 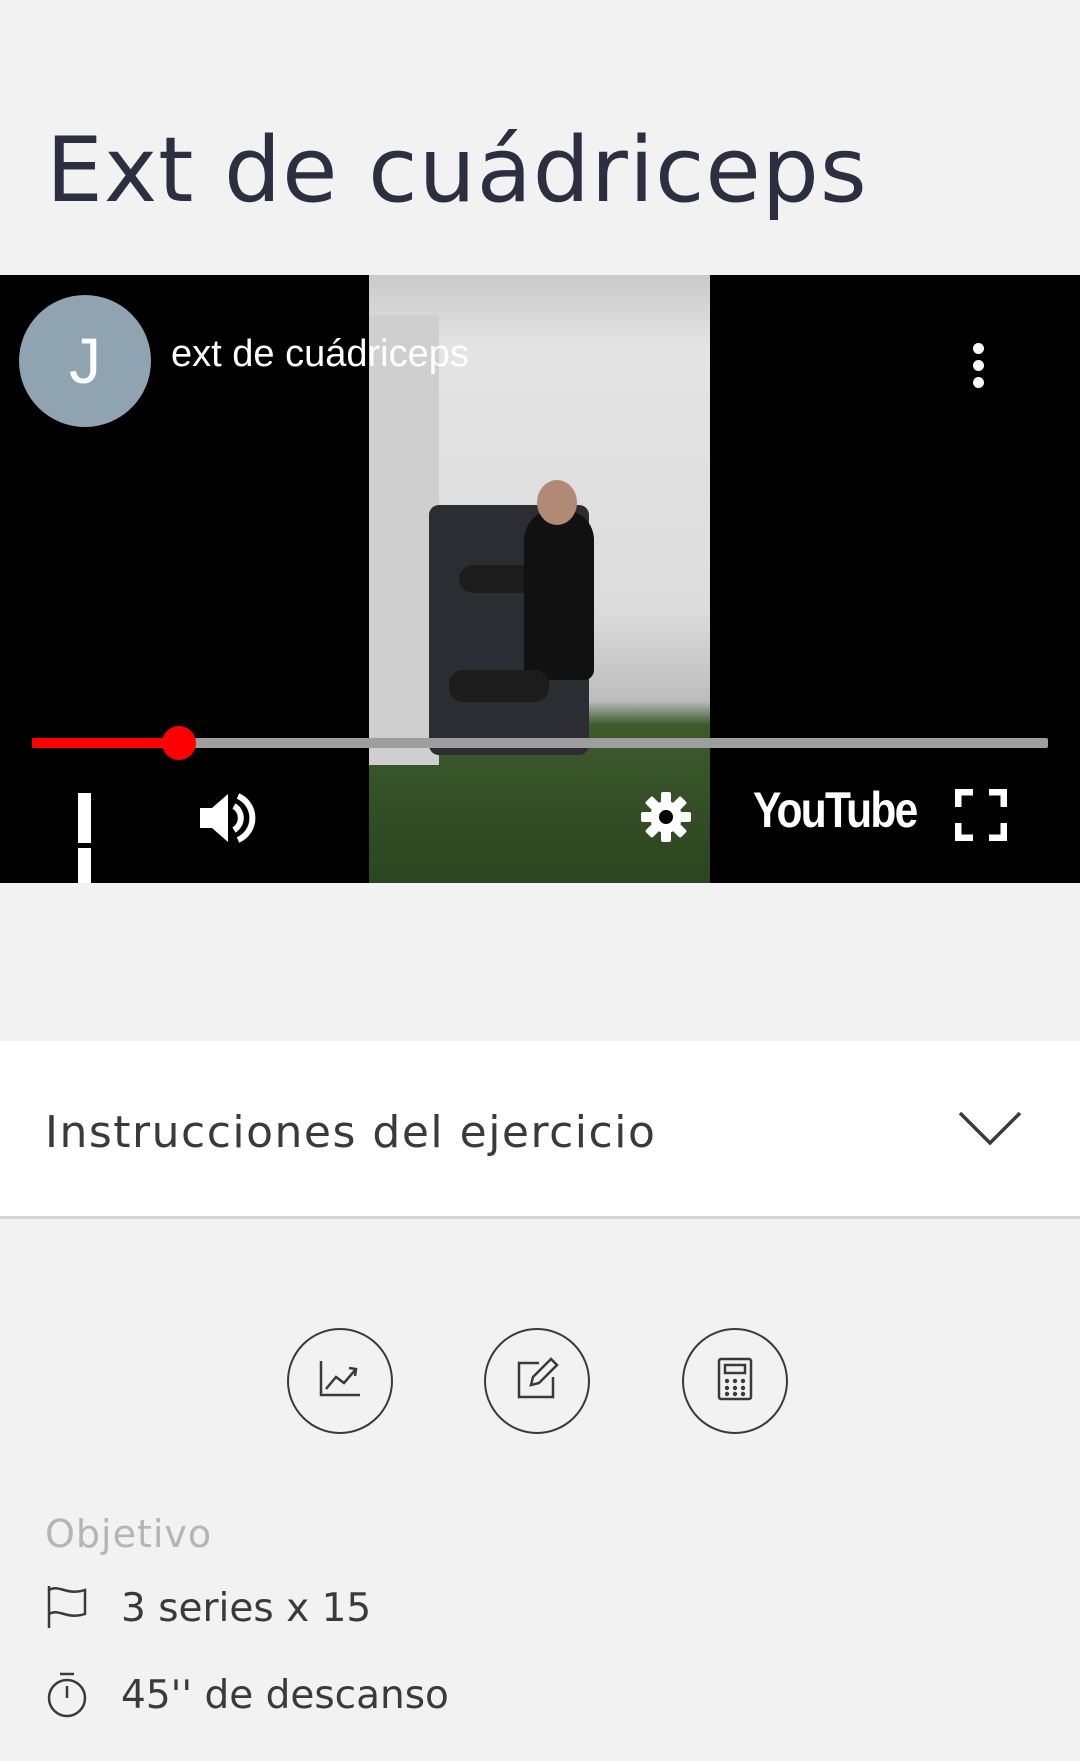 I want to click on person, so click(x=559, y=595).